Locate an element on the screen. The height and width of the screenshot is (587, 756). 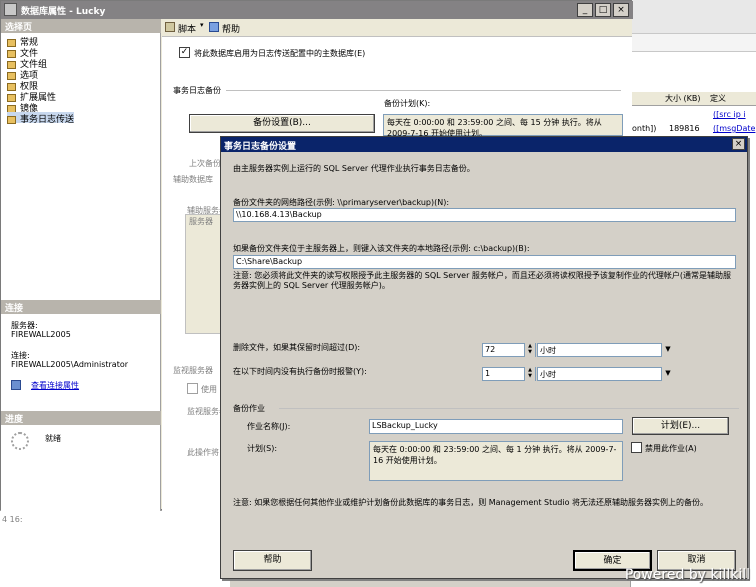
connection-value: FIREWALL2005\Administrator is located at coordinates (70, 364).